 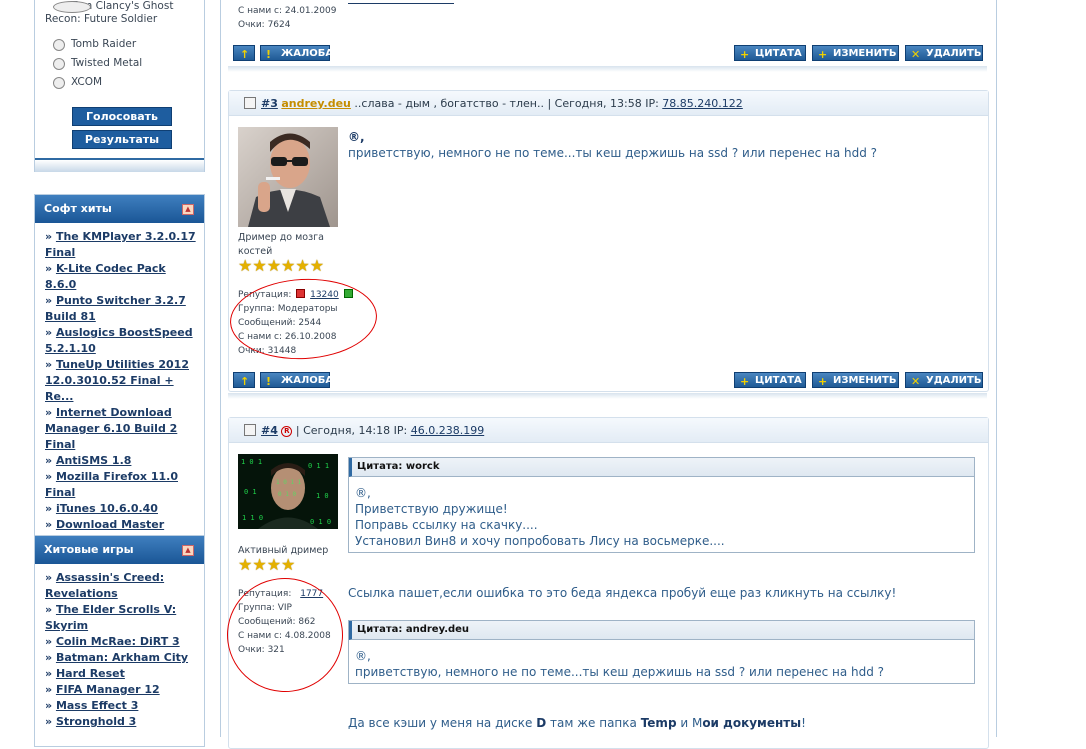 I want to click on list-item: » Batman: Arkham City, so click(x=121, y=658).